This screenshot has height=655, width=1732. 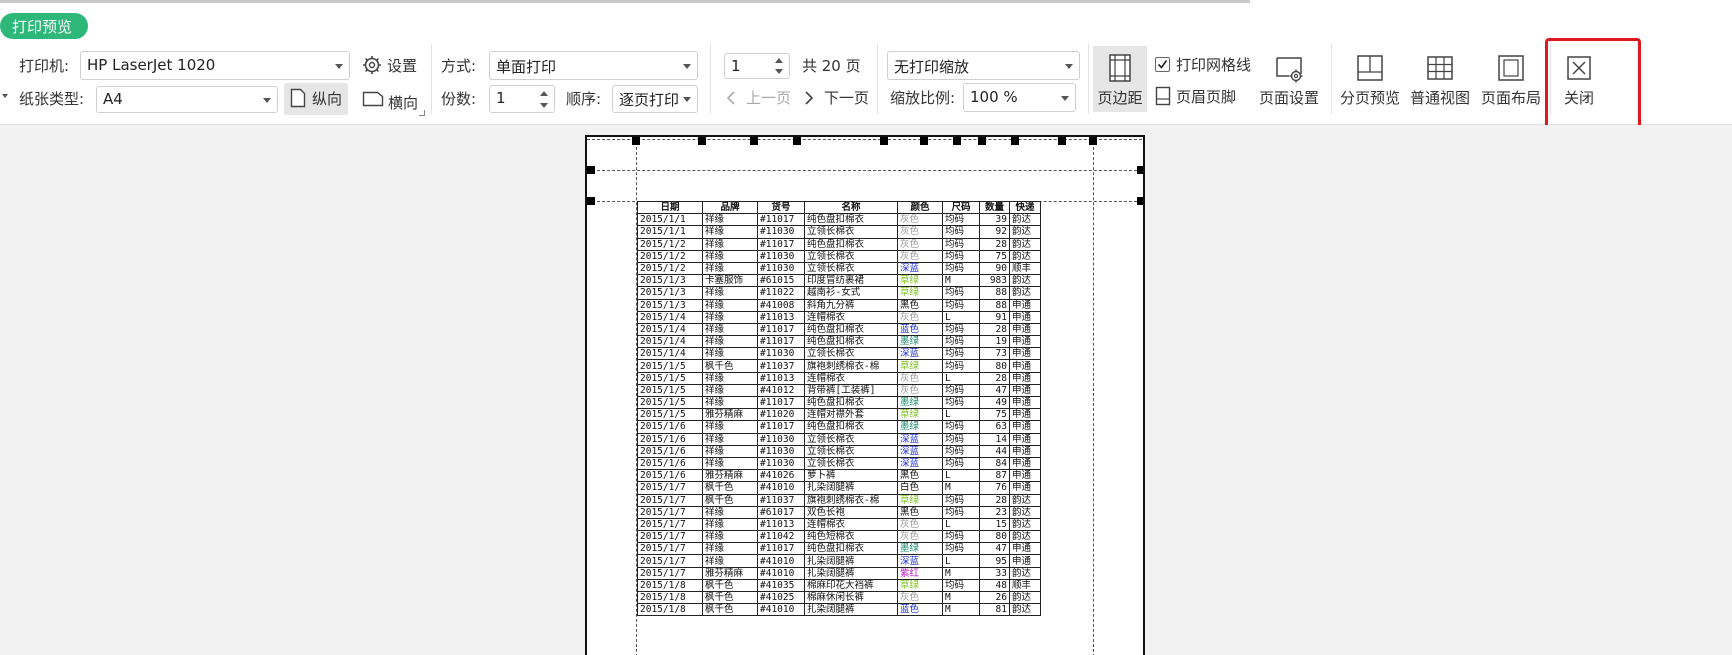 I want to click on table-cell: 2015/1/4, so click(x=670, y=317).